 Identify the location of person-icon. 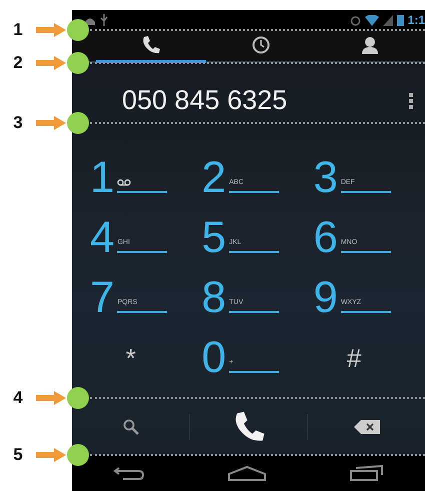
(370, 45).